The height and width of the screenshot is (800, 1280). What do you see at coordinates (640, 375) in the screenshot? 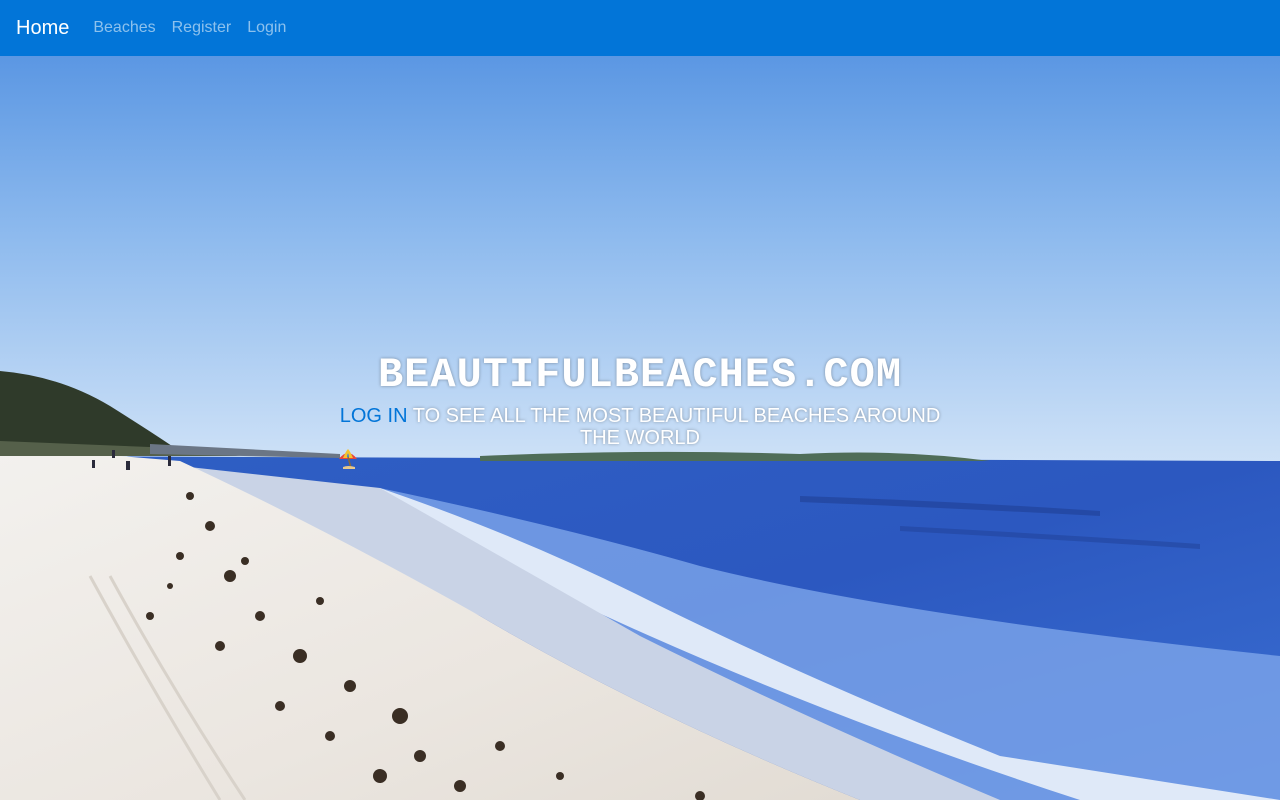
I see `site-title: BEAUTIFULBEACHES.COM` at bounding box center [640, 375].